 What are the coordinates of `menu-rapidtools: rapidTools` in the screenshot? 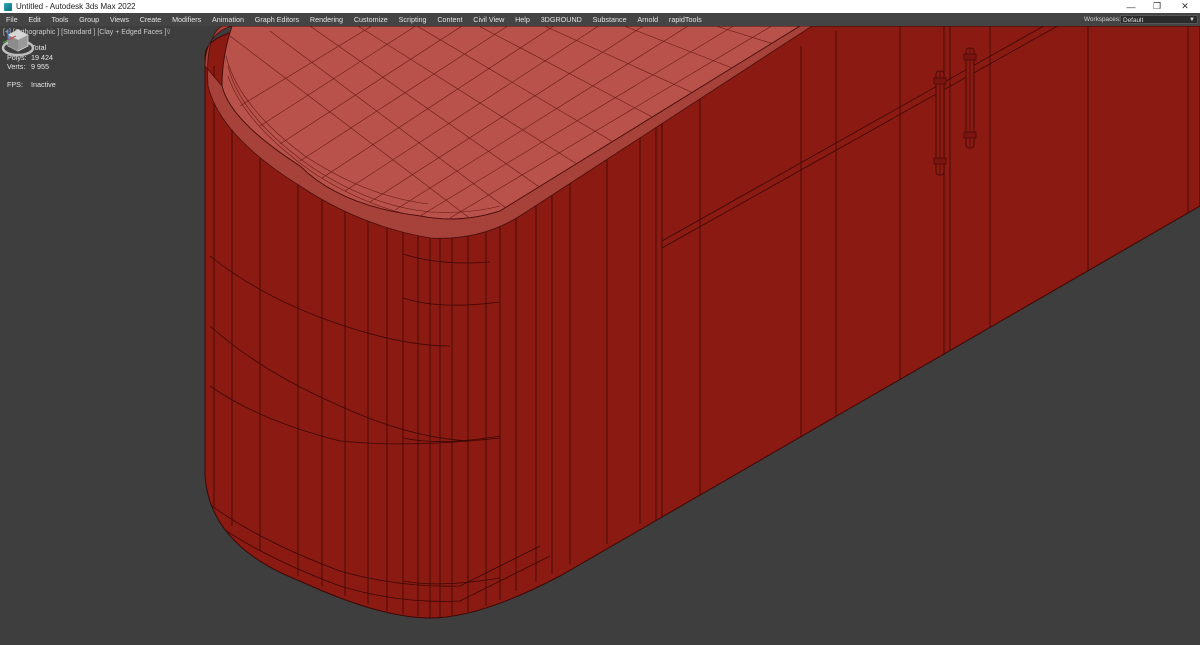 It's located at (686, 19).